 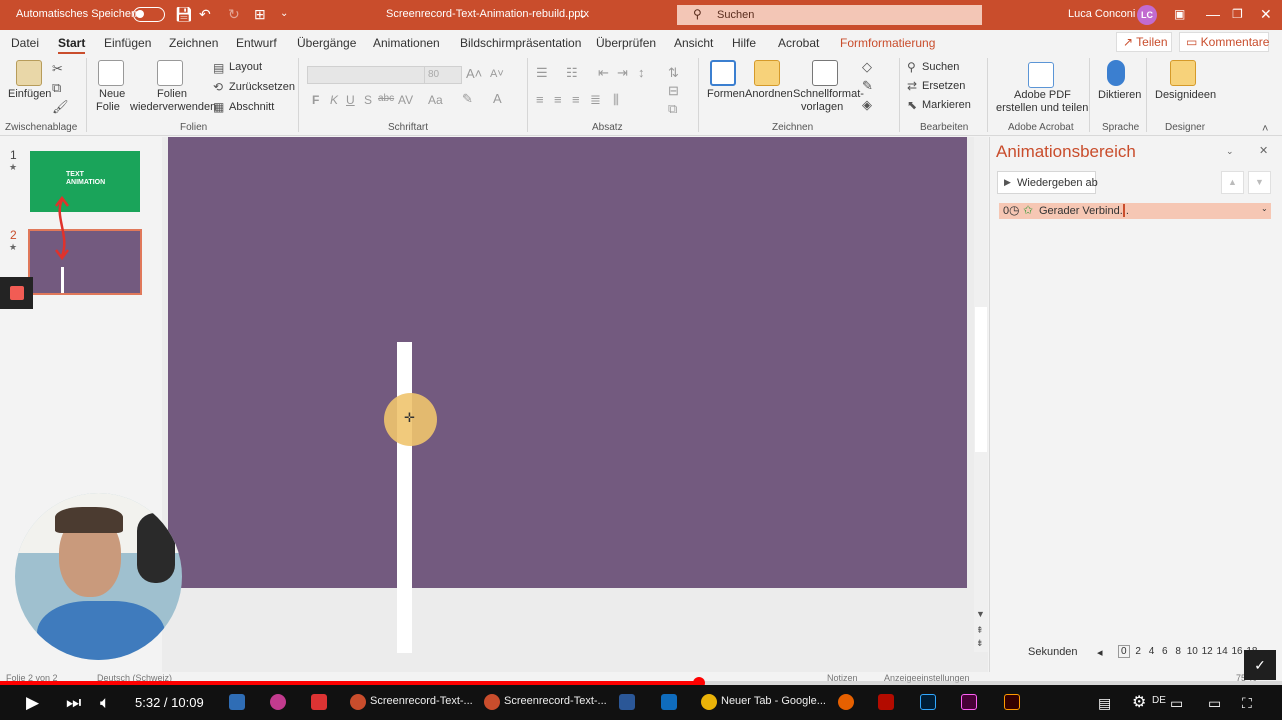 What do you see at coordinates (108, 107) in the screenshot?
I see `new-slide-label-2: Folie` at bounding box center [108, 107].